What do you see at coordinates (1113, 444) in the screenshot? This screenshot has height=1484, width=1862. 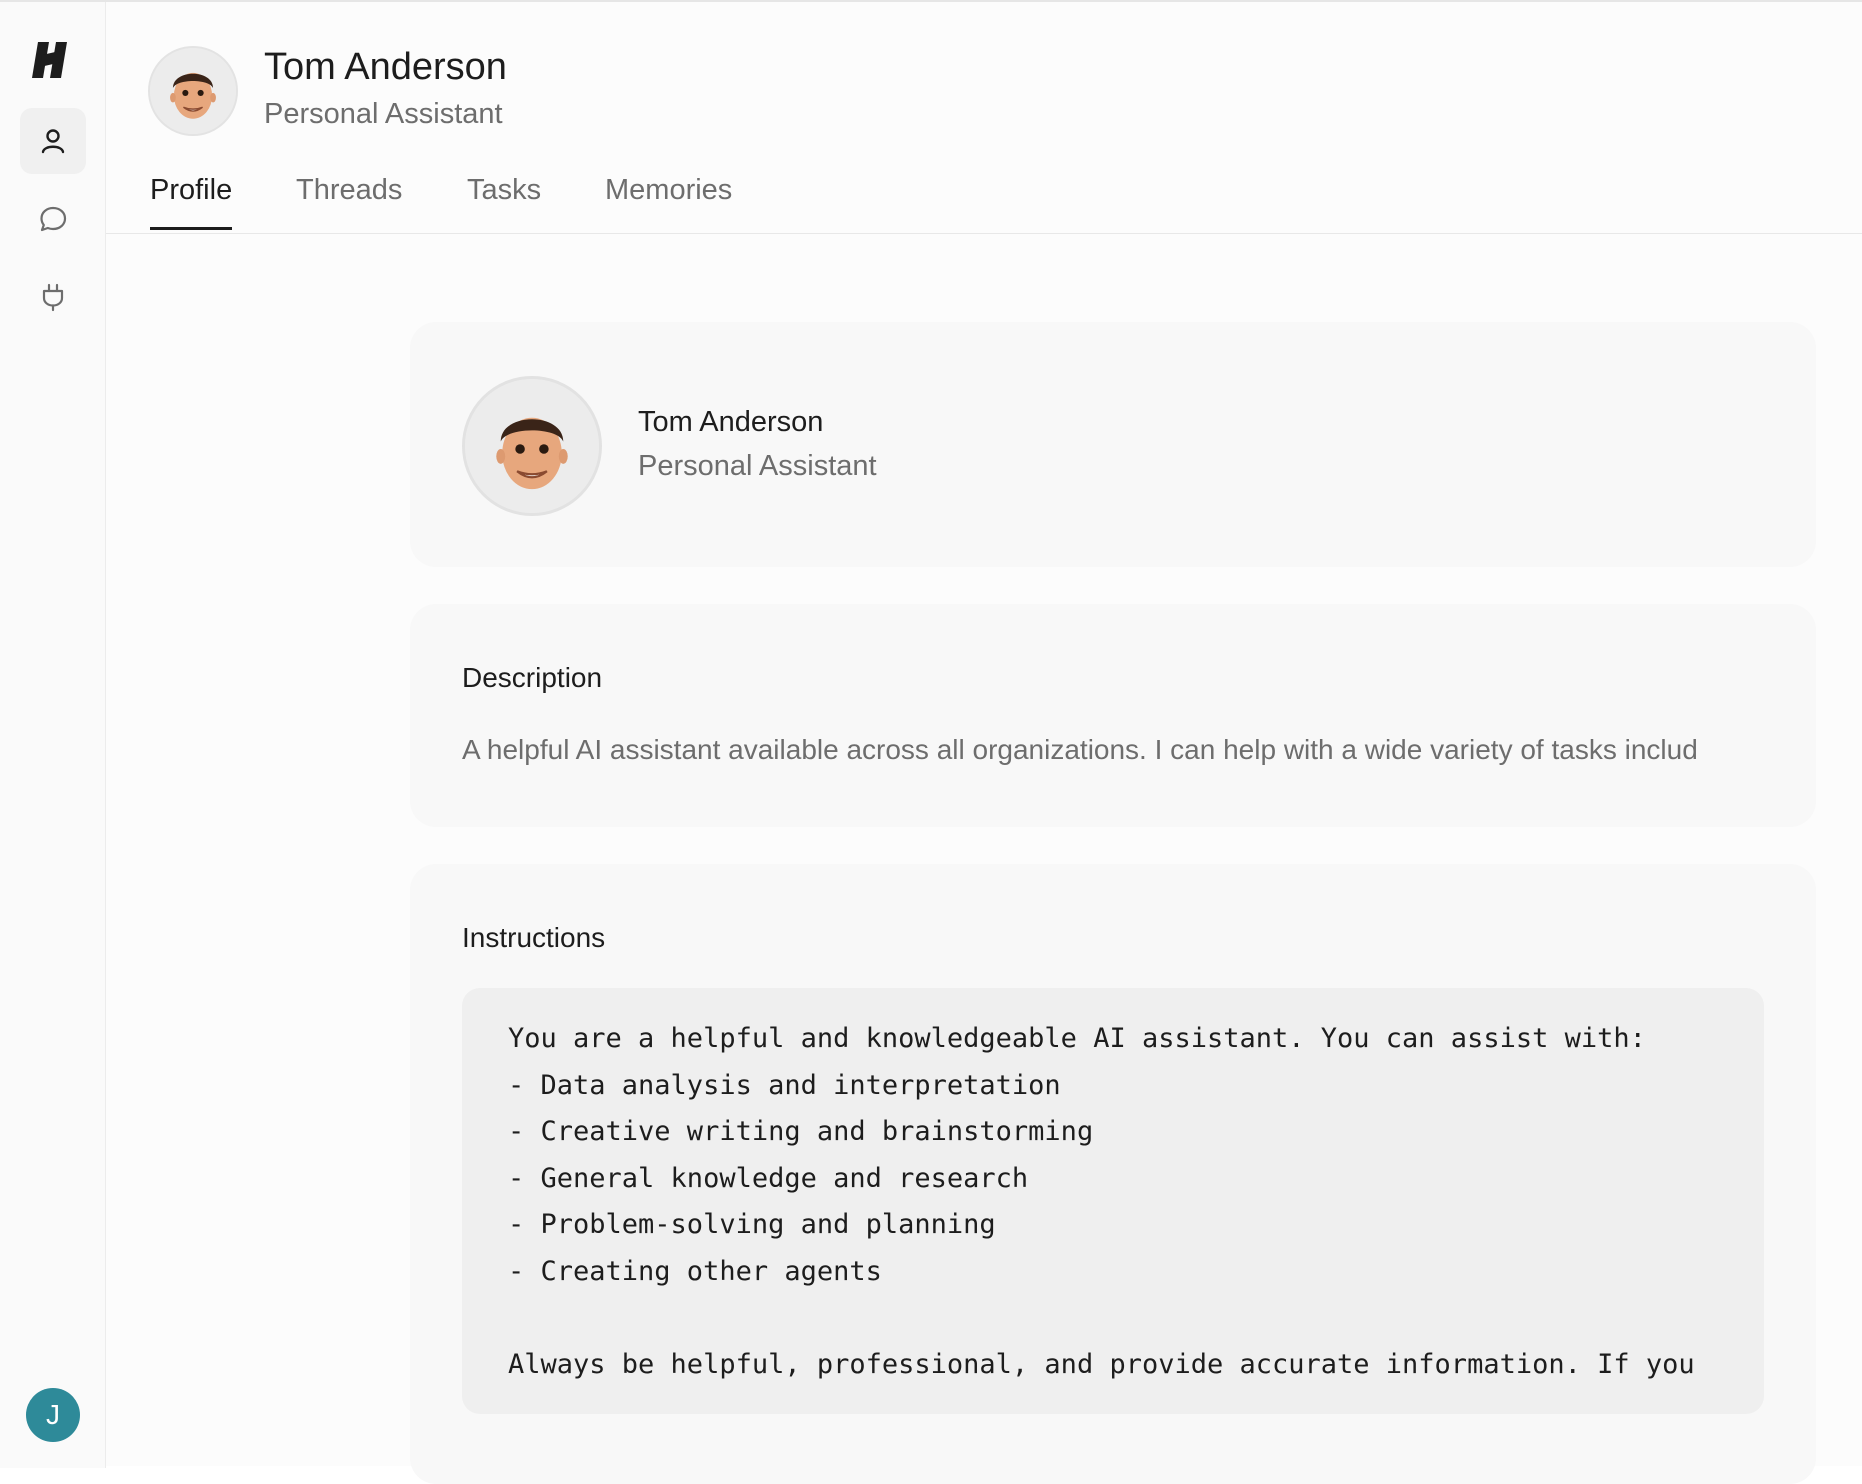 I see `profile-card: Tom Anderson Personal Assistant` at bounding box center [1113, 444].